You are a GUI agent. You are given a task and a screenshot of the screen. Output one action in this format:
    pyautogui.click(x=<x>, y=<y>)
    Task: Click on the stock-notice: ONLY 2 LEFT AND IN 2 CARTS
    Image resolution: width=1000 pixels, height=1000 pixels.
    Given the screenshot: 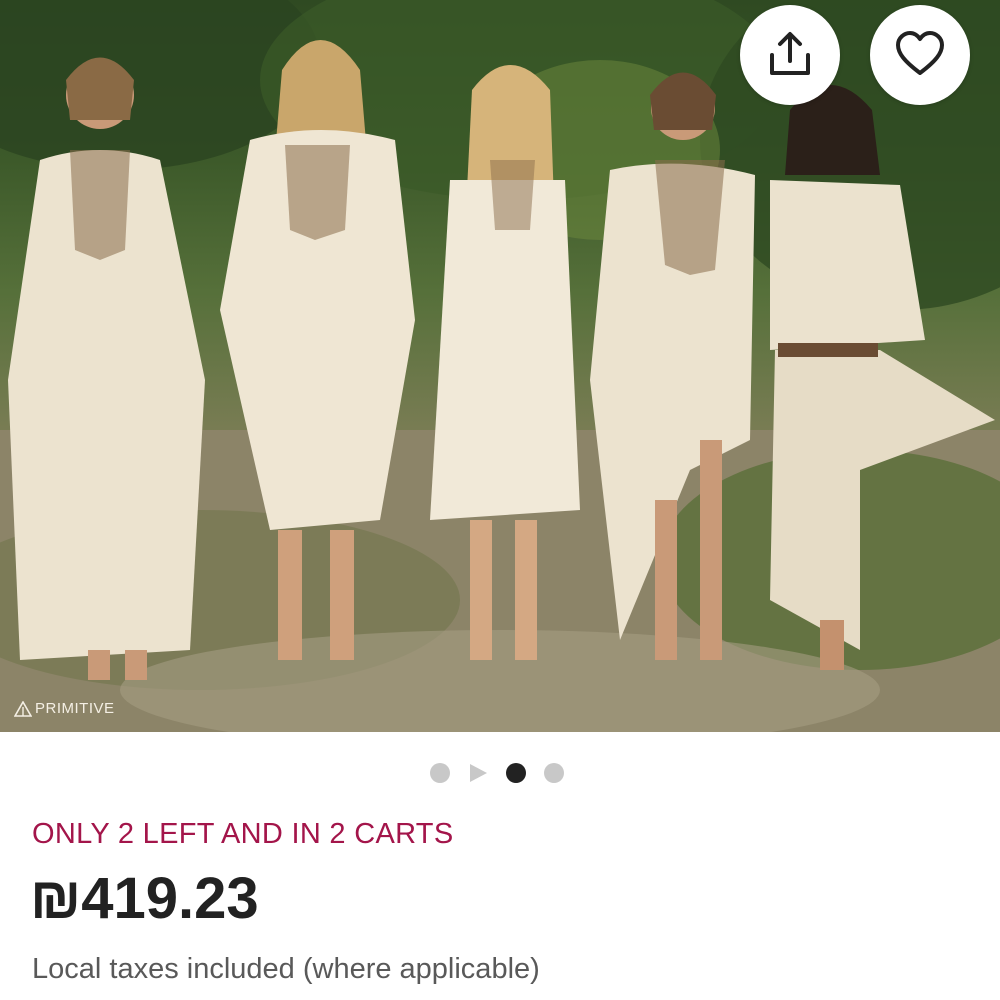 What is the action you would take?
    pyautogui.click(x=243, y=834)
    